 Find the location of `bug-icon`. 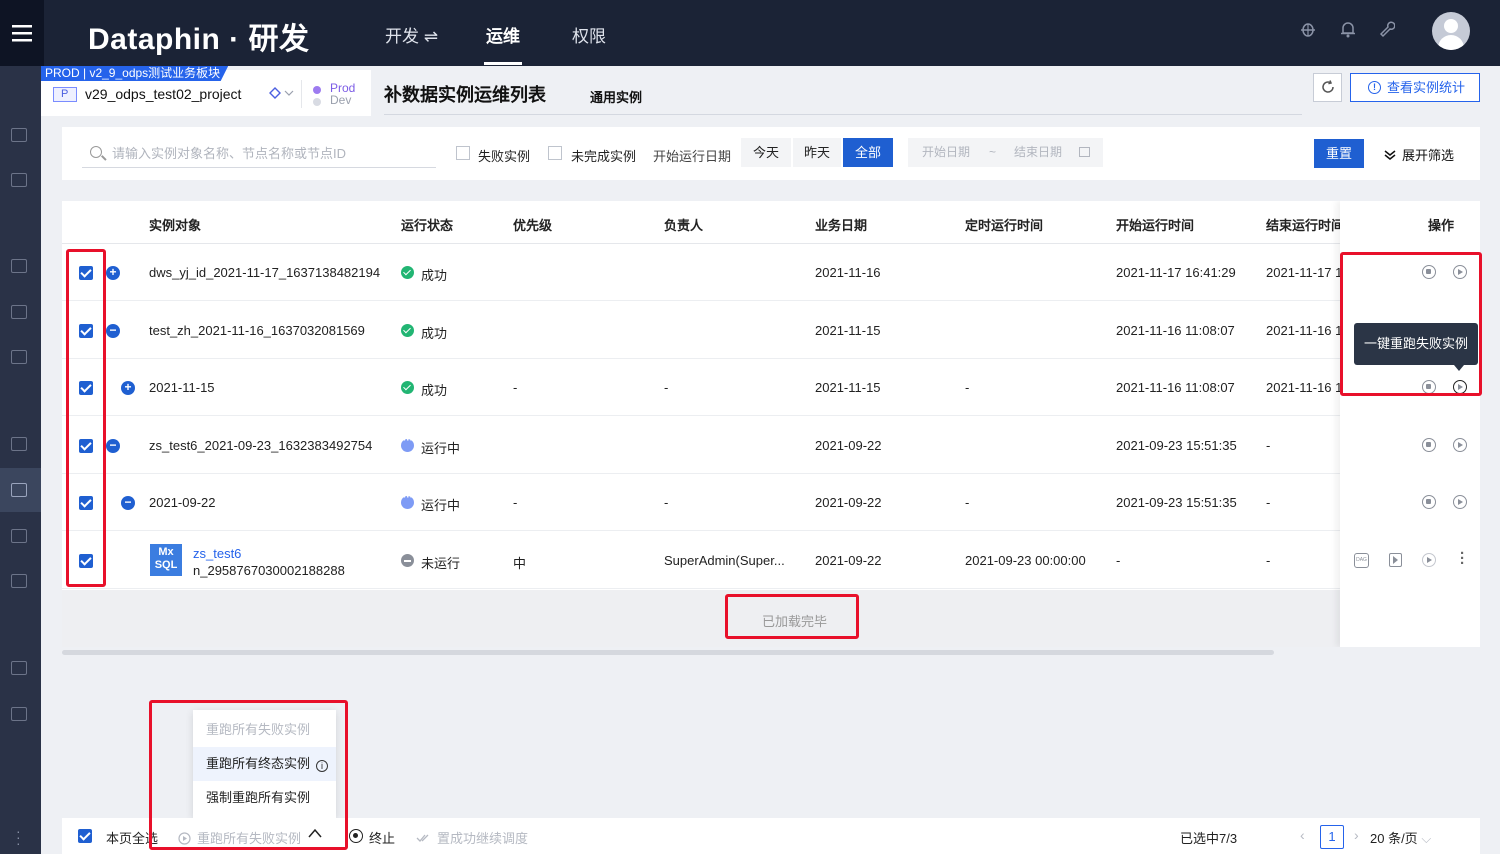

bug-icon is located at coordinates (1308, 31).